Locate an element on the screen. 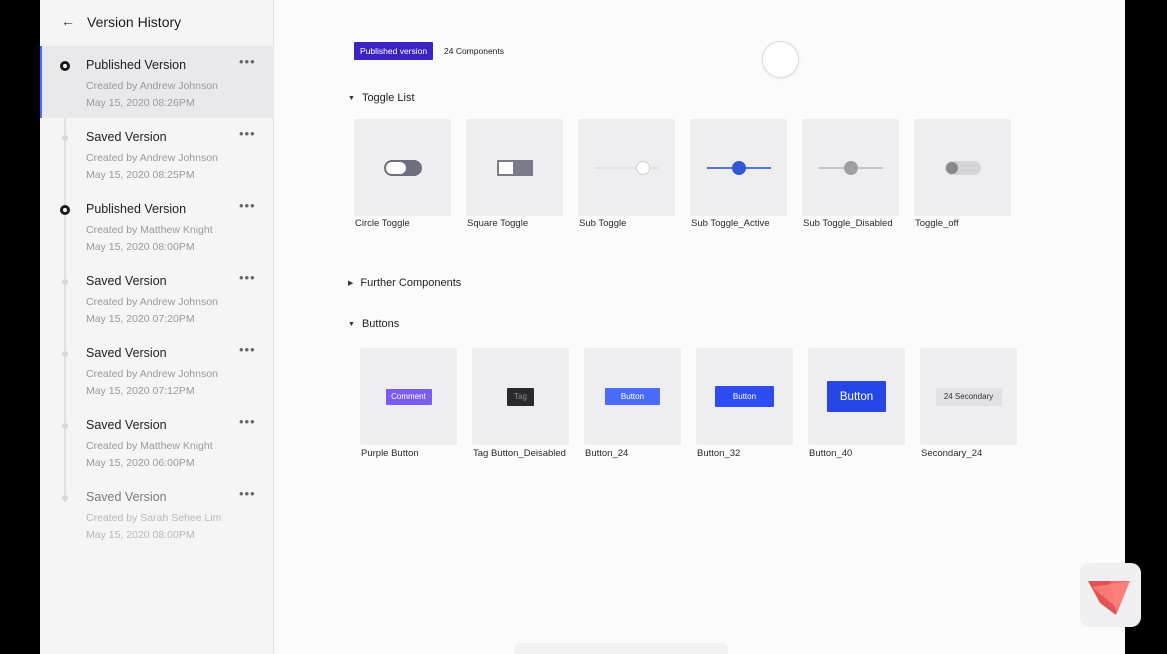 The image size is (1167, 654). sub-toggle-preview is located at coordinates (626, 168).